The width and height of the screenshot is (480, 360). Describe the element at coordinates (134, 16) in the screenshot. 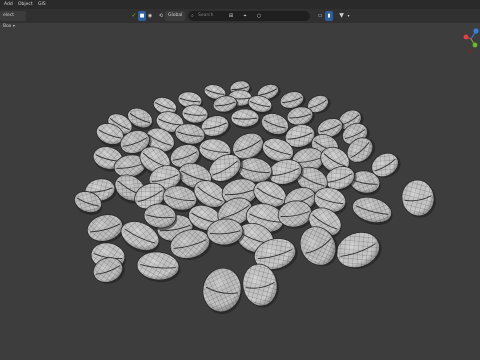

I see `checkbox-on-icon: ✓` at that location.